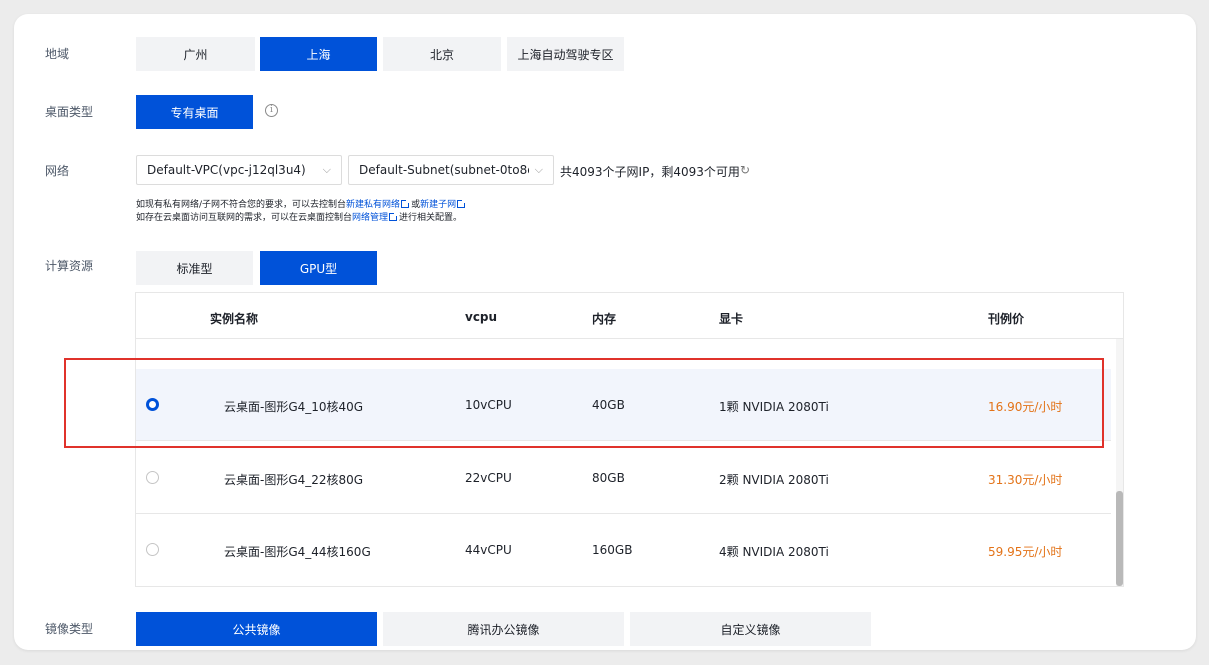  Describe the element at coordinates (294, 480) in the screenshot. I see `cell-instance-name: 云桌面-图形G4_22核80G` at that location.